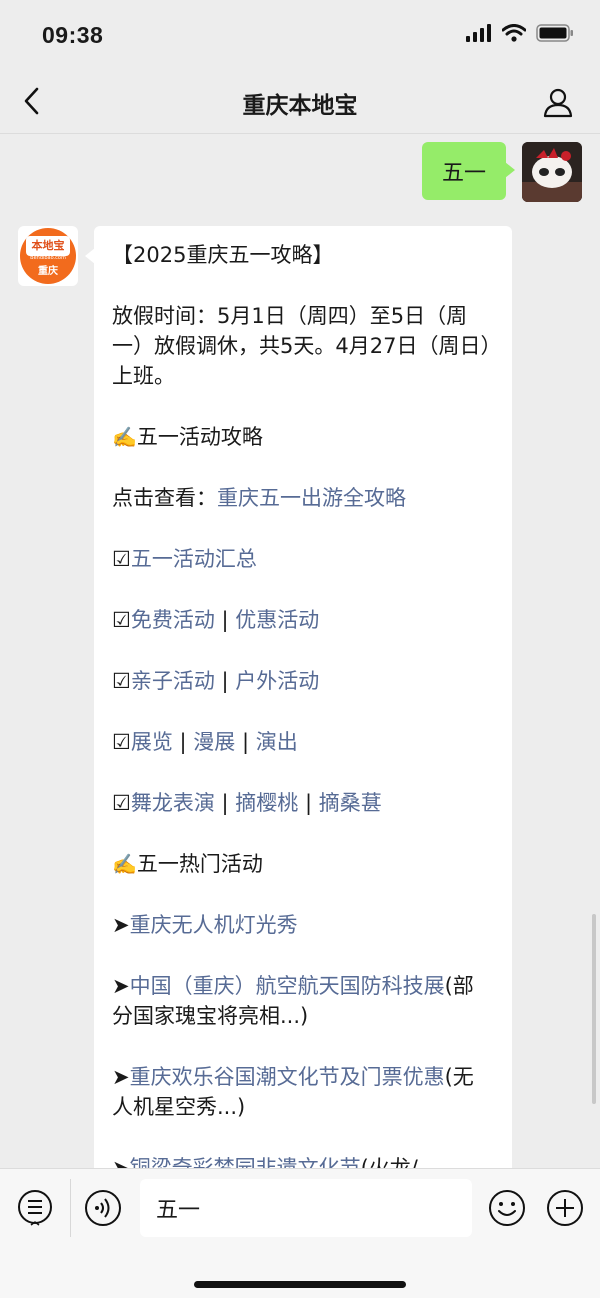 This screenshot has height=1298, width=600. Describe the element at coordinates (152, 742) in the screenshot. I see `link-exhibitions: 展览` at that location.